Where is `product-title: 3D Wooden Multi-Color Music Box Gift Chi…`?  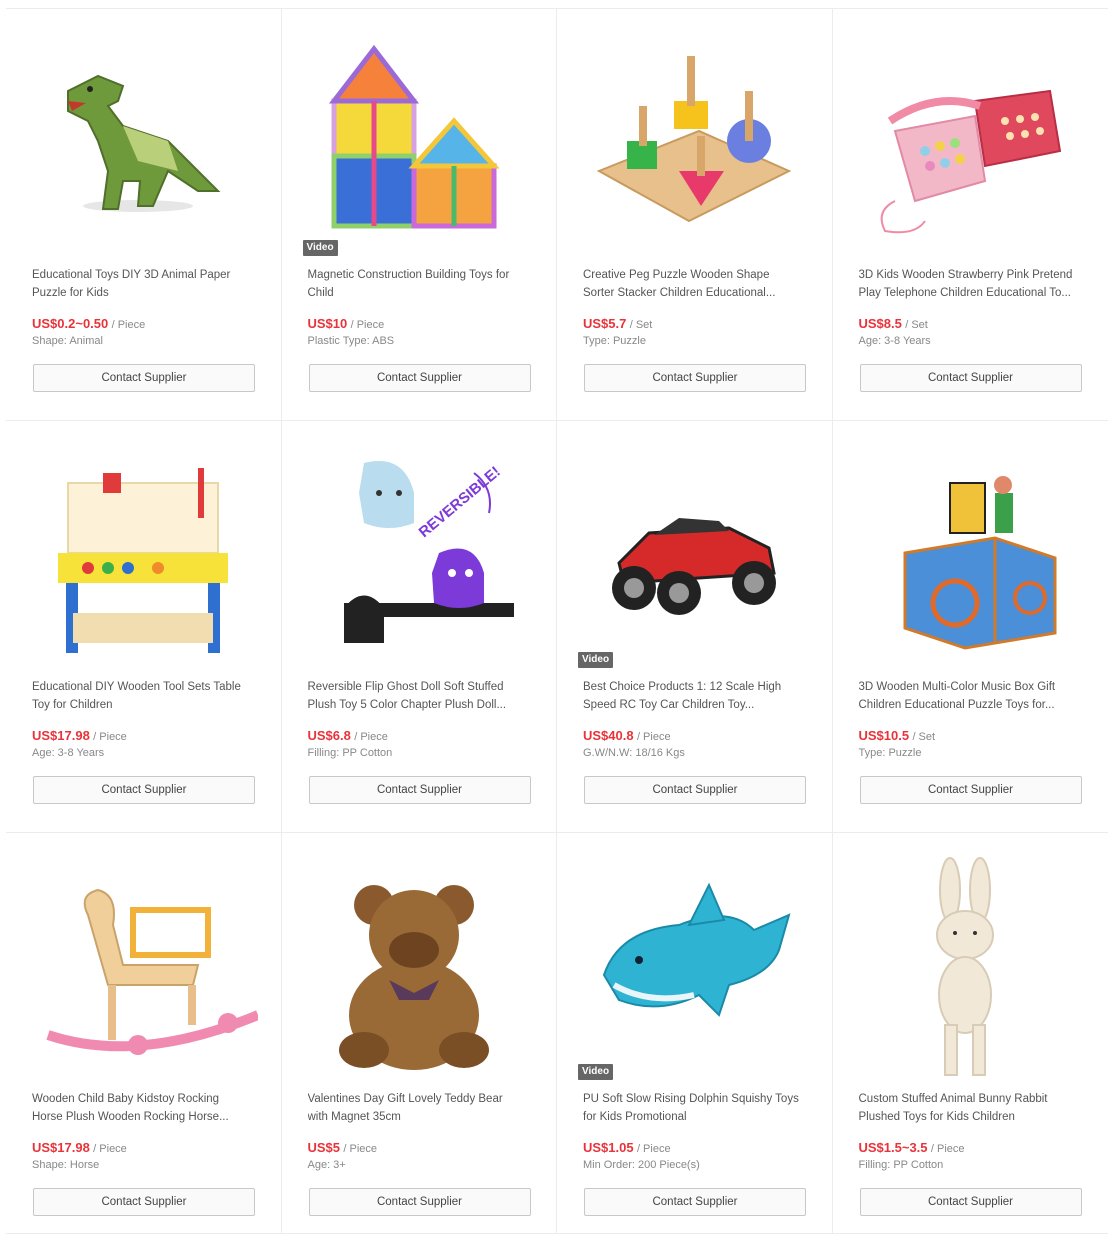
product-title: 3D Wooden Multi-Color Music Box Gift Chi… is located at coordinates (968, 696).